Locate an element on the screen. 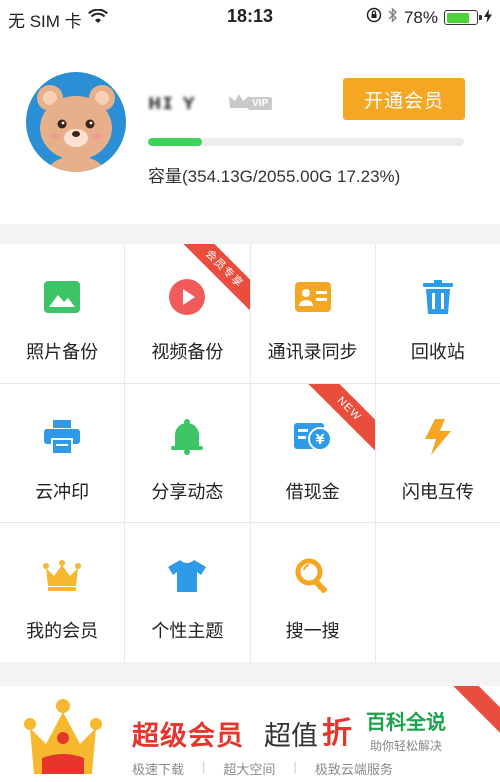 The image size is (500, 782). corner-ribbon is located at coordinates (475, 710).